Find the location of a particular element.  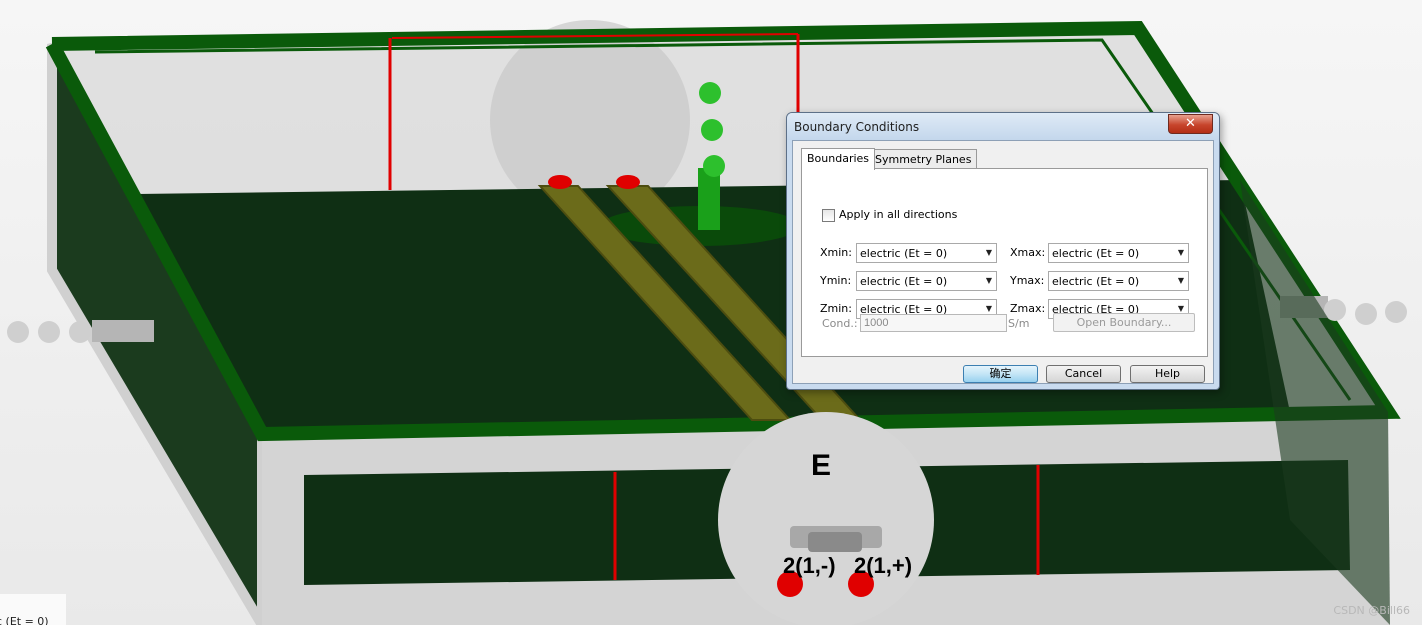

xmax-label: Xmax: is located at coordinates (1028, 252).